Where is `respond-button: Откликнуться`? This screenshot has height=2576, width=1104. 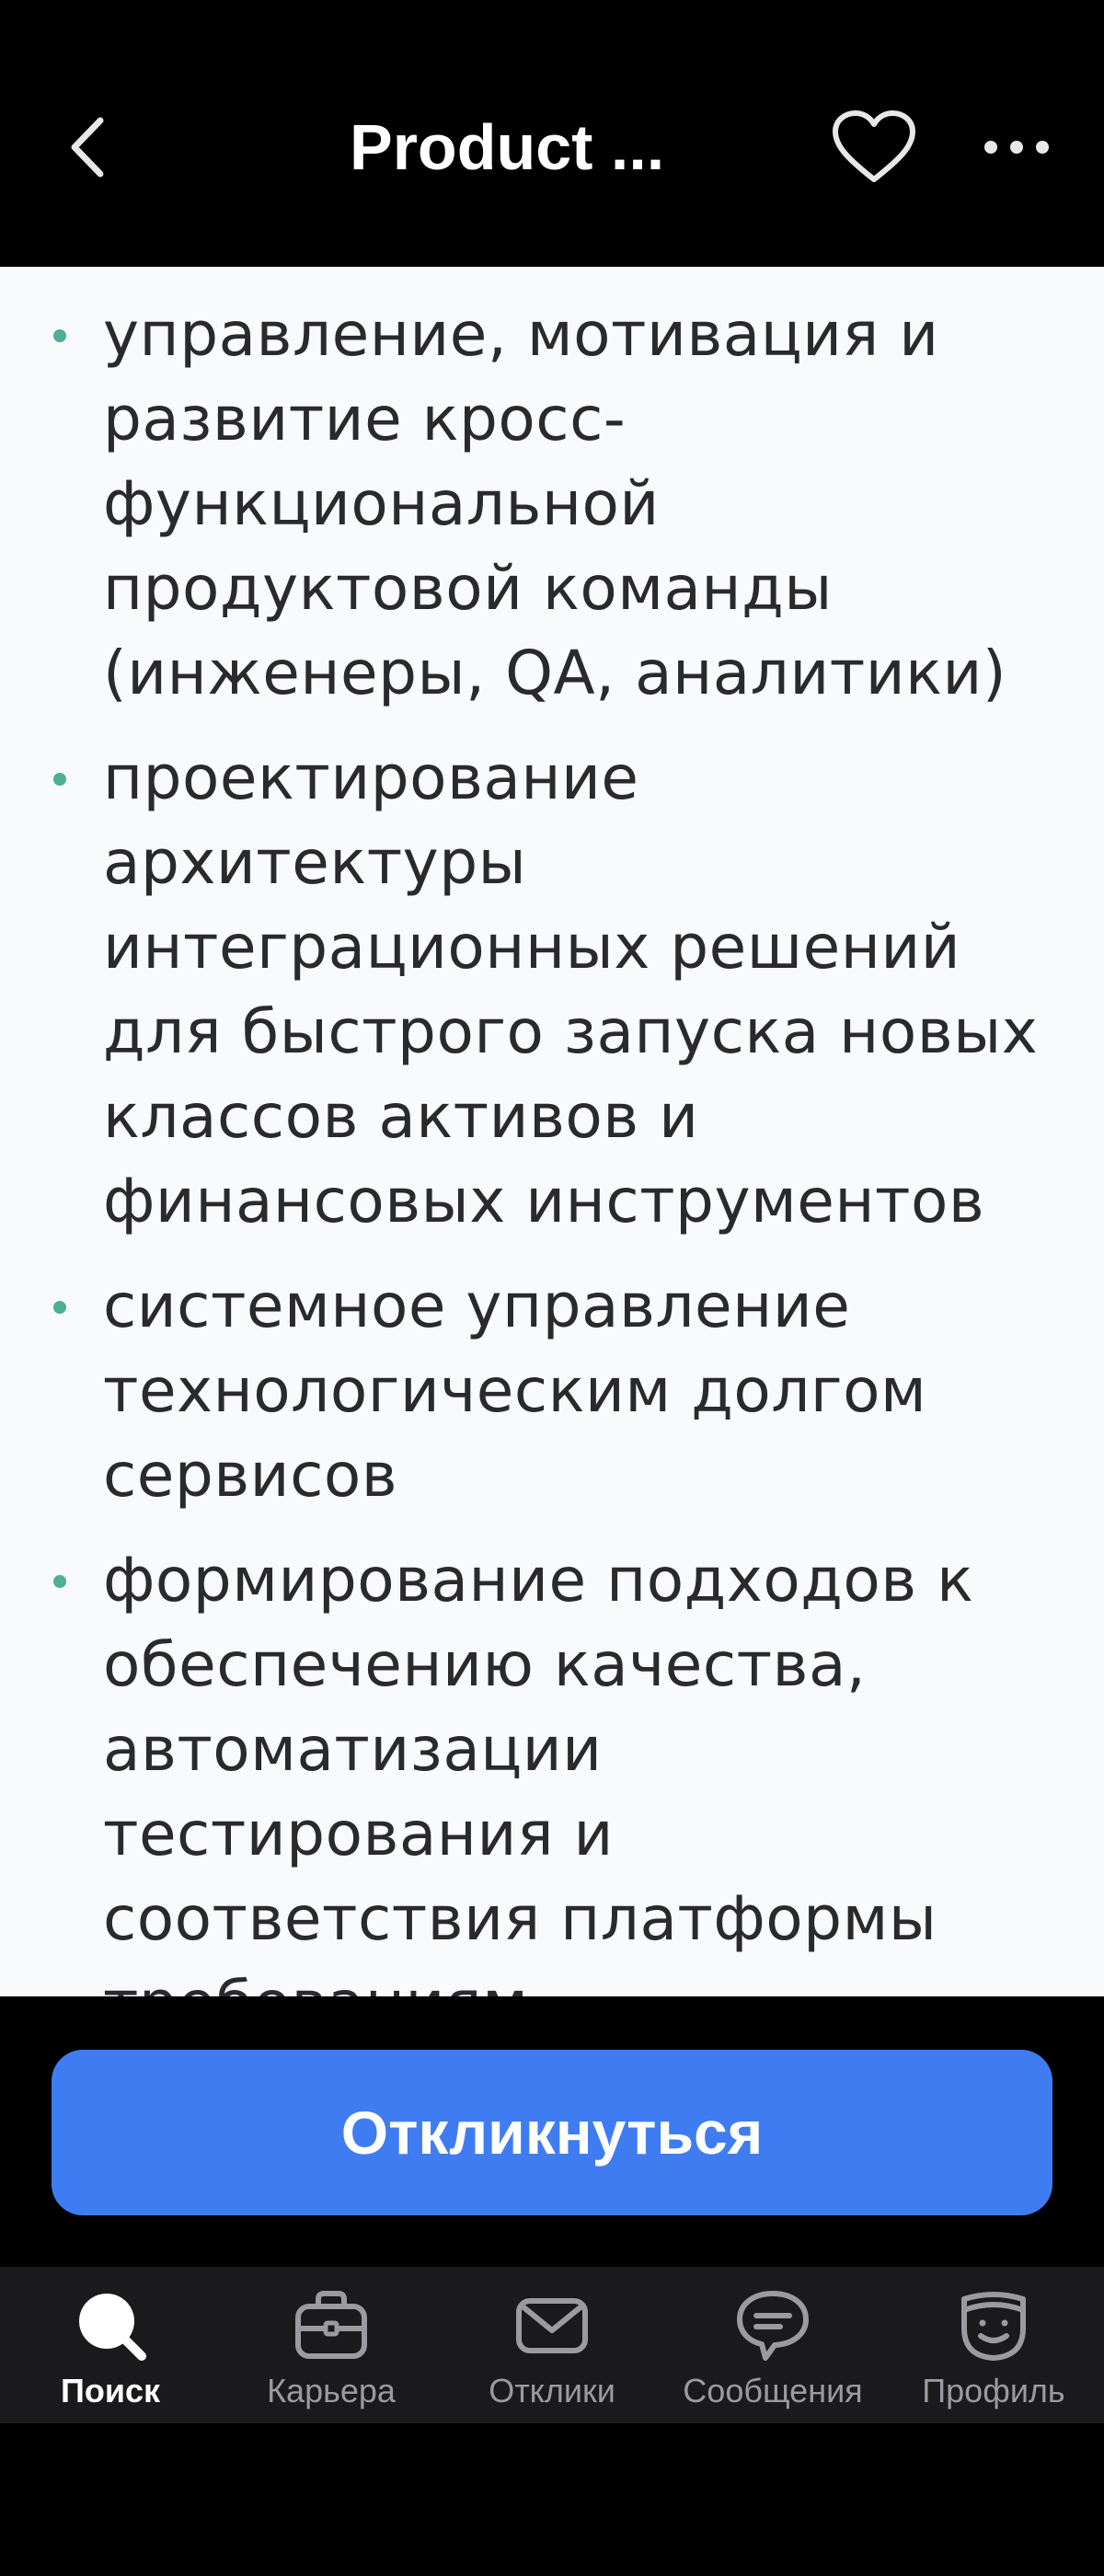 respond-button: Откликнуться is located at coordinates (552, 2132).